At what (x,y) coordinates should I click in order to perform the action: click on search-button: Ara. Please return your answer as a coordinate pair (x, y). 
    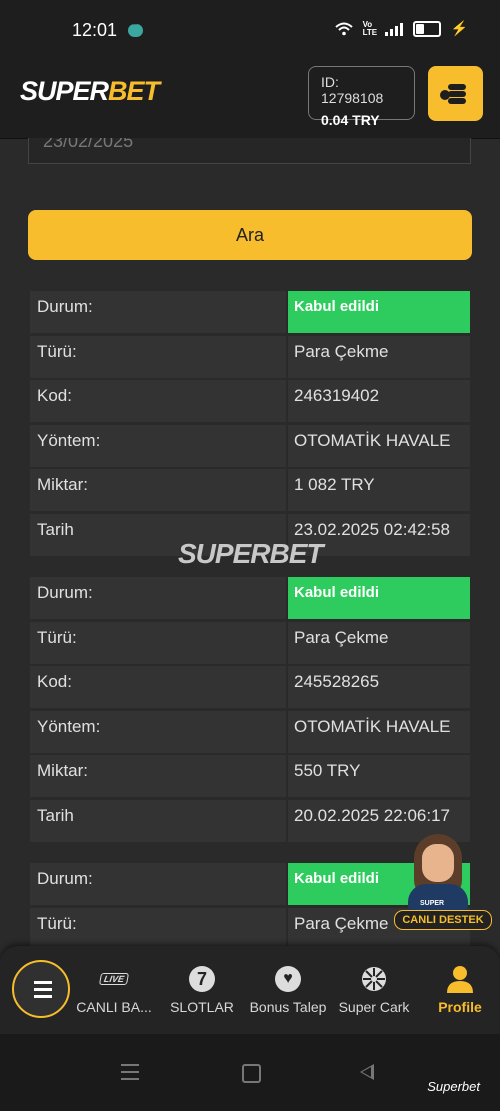
    Looking at the image, I should click on (250, 235).